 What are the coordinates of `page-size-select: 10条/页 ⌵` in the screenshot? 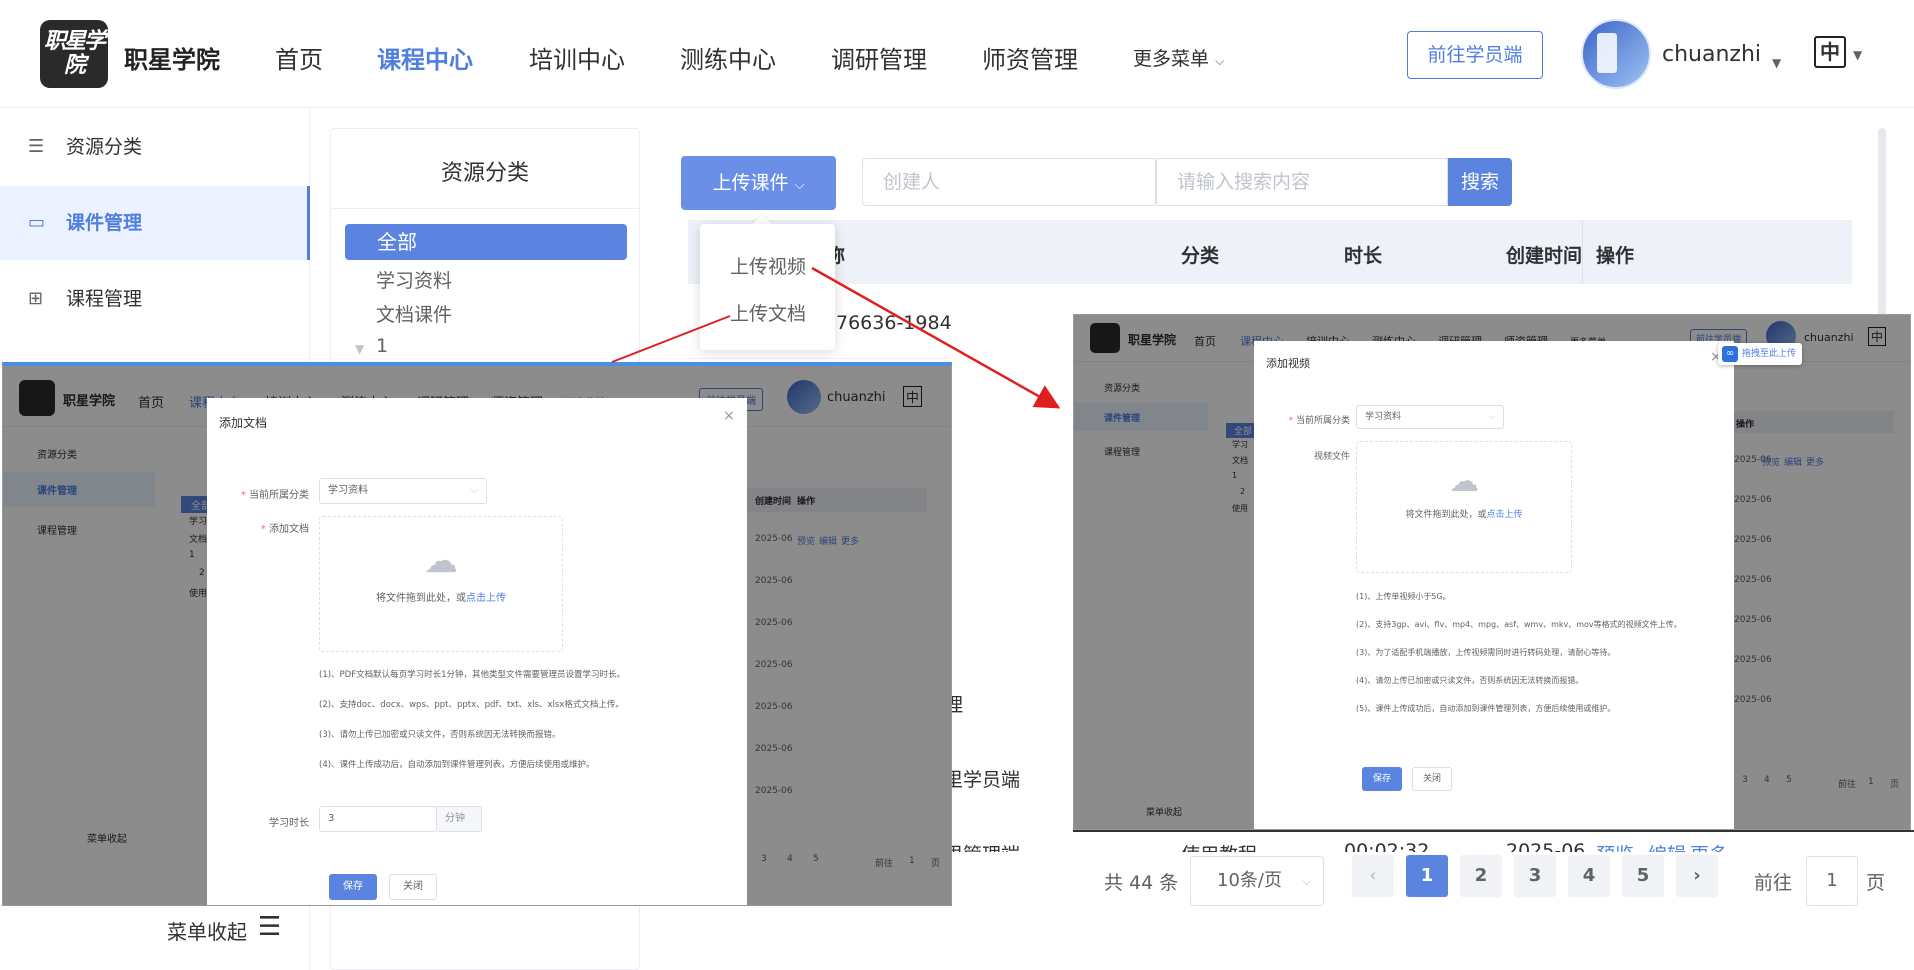 It's located at (1257, 881).